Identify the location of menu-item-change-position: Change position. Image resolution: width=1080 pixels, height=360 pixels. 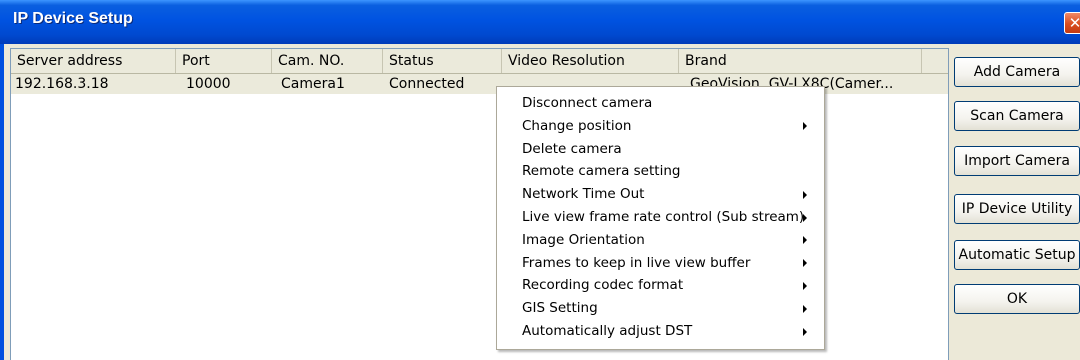
(660, 126).